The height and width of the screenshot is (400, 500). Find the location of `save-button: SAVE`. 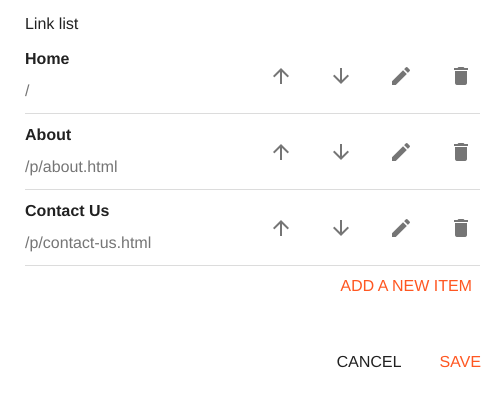

save-button: SAVE is located at coordinates (460, 363).